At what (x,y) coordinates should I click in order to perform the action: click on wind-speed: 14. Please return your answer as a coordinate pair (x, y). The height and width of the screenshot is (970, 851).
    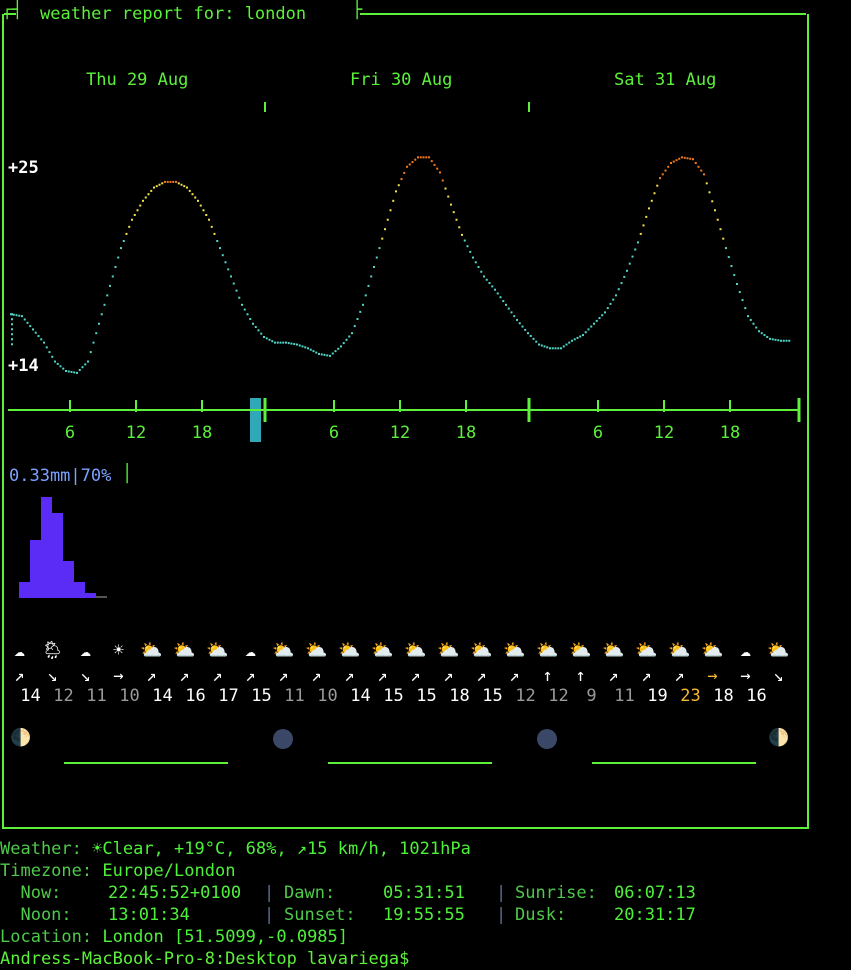
    Looking at the image, I should click on (162, 696).